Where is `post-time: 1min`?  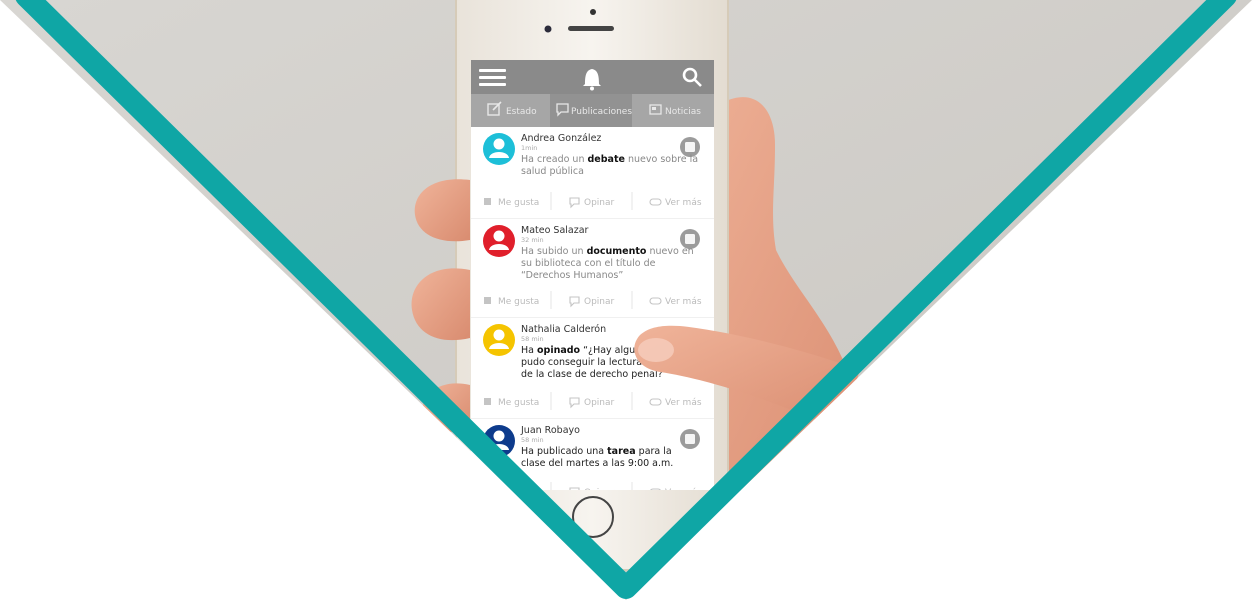 post-time: 1min is located at coordinates (529, 148).